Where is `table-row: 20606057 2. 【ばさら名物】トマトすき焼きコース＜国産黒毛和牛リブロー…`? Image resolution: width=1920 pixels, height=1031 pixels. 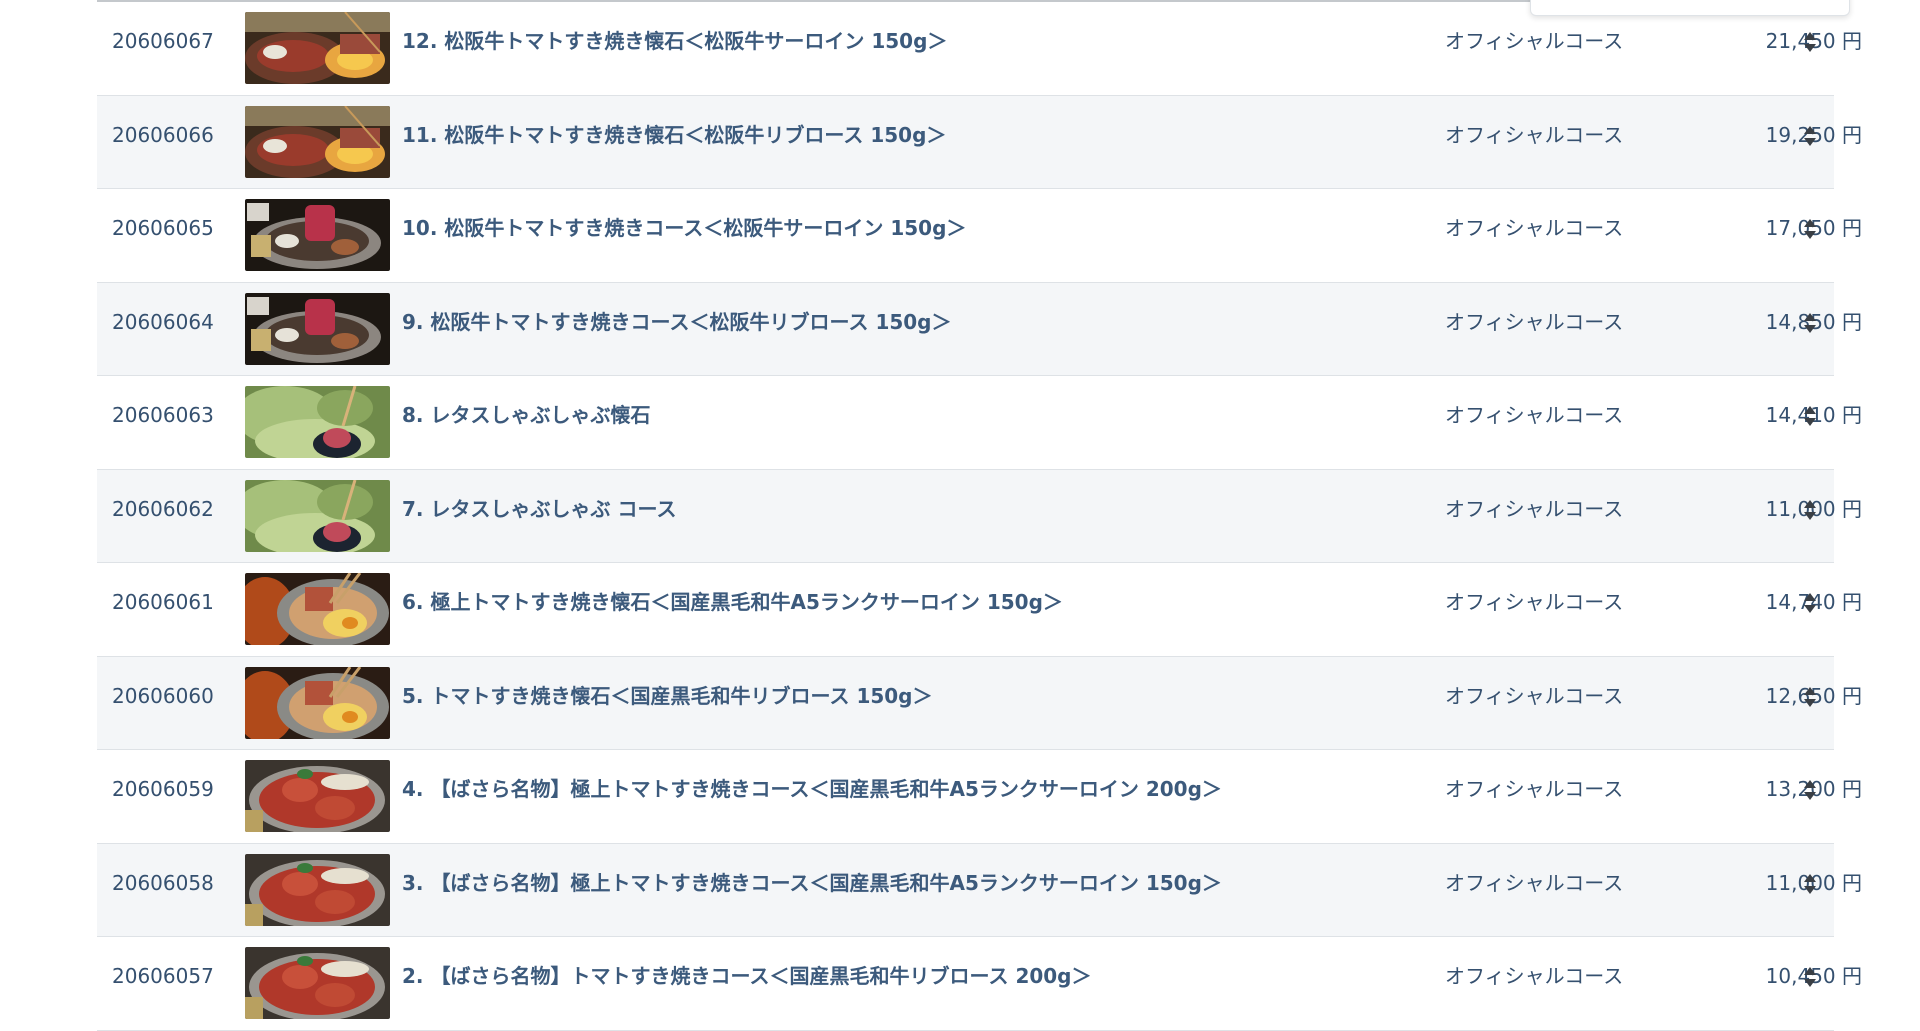 table-row: 20606057 2. 【ばさら名物】トマトすき焼きコース＜国産黒毛和牛リブロー… is located at coordinates (979, 984).